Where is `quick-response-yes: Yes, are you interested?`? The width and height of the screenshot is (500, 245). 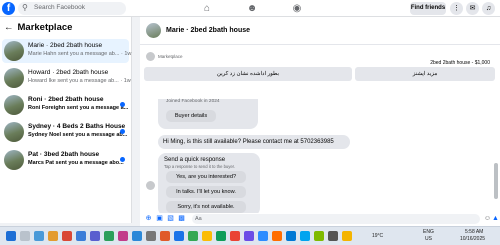 quick-response-yes: Yes, are you interested? is located at coordinates (206, 177).